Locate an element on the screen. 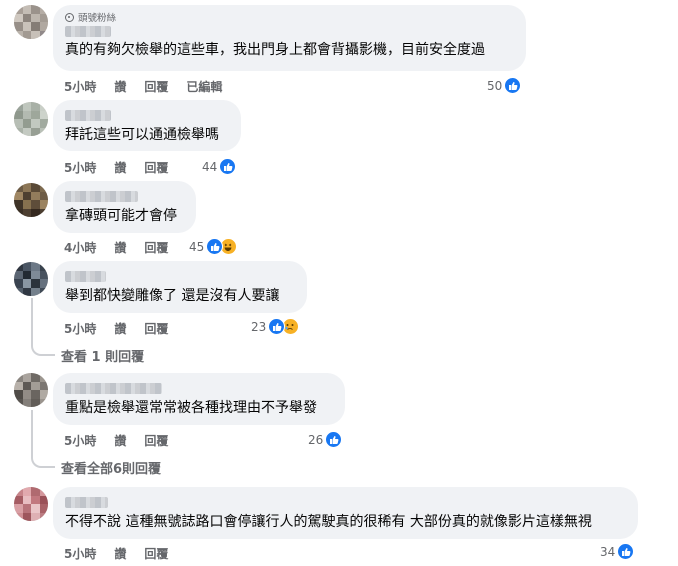  reaction-count: 50 is located at coordinates (495, 85).